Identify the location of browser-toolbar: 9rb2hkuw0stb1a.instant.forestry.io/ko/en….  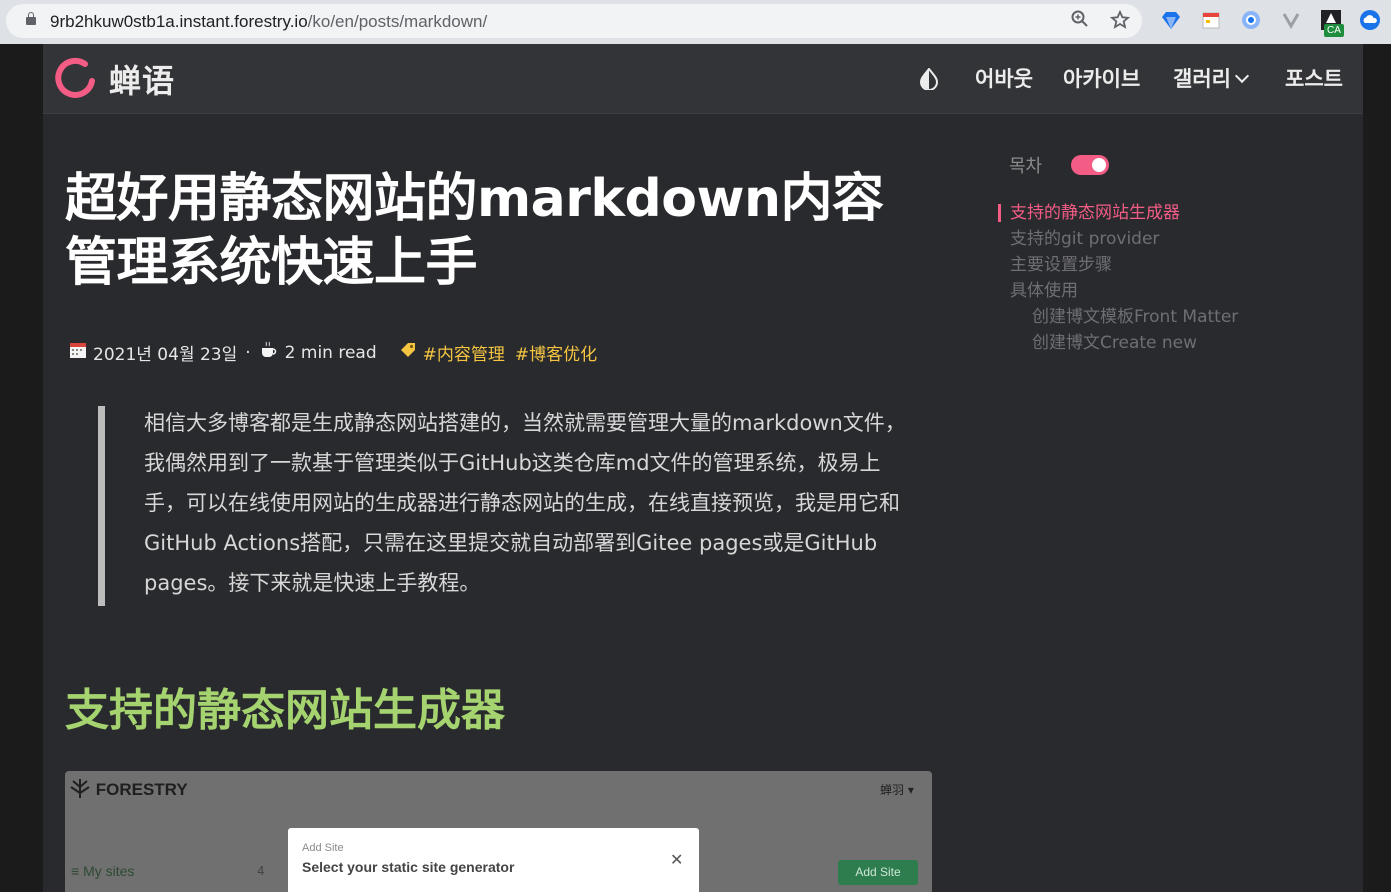
(695, 22).